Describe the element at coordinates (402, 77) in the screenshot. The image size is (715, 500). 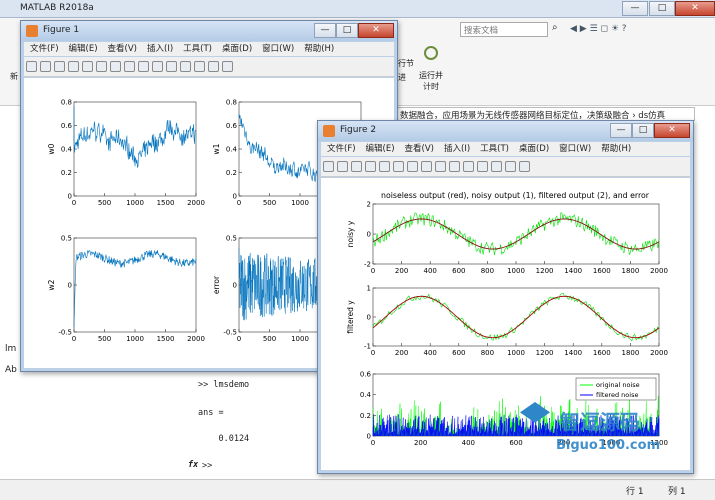
I see `ribbon-label: 进` at that location.